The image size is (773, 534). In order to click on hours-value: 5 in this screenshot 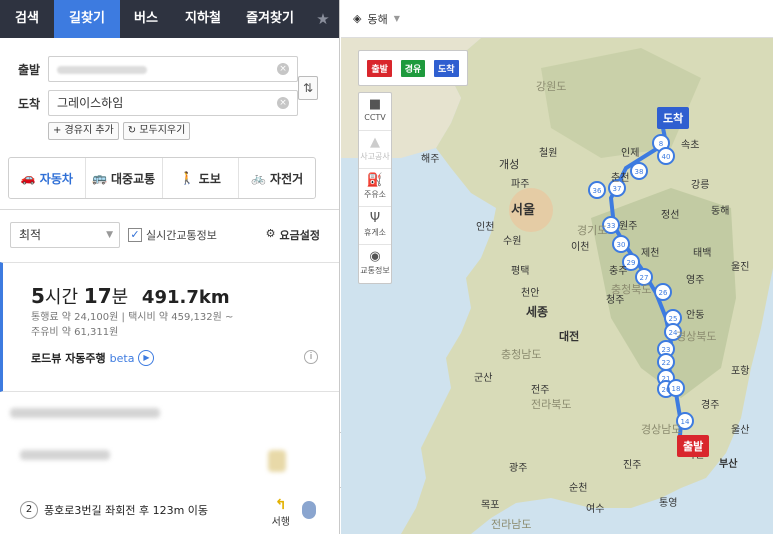, I will do `click(38, 296)`.